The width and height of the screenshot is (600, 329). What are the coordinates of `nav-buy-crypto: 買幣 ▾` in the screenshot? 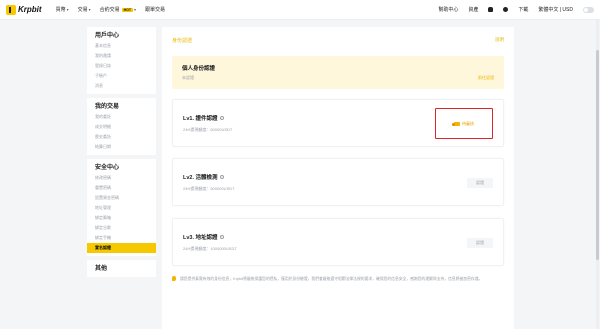 It's located at (62, 9).